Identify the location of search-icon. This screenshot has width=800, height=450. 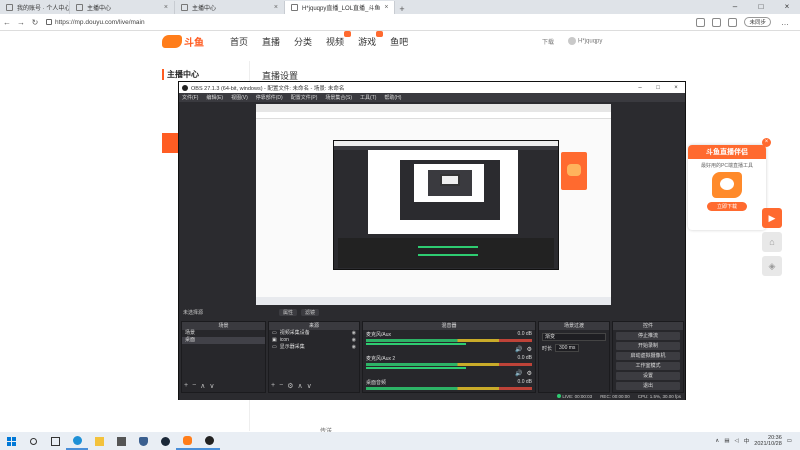
(33, 441).